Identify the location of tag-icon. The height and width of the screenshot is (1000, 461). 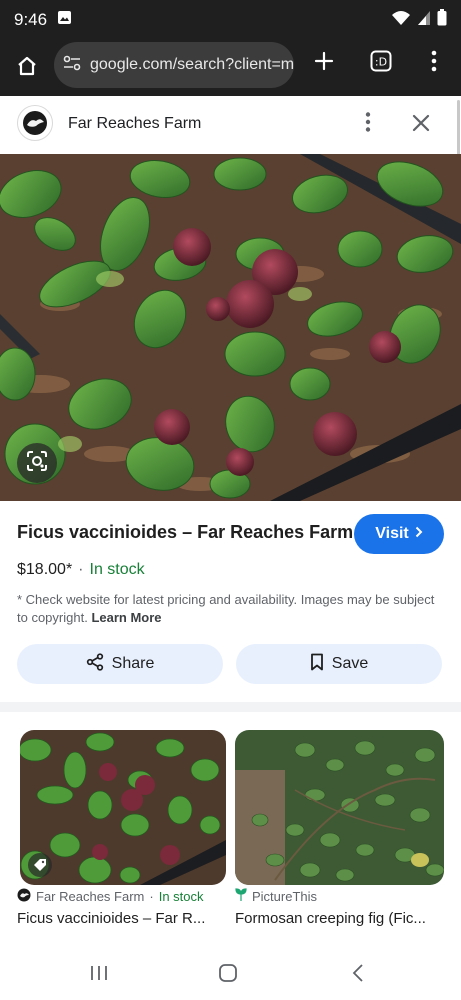
(40, 865).